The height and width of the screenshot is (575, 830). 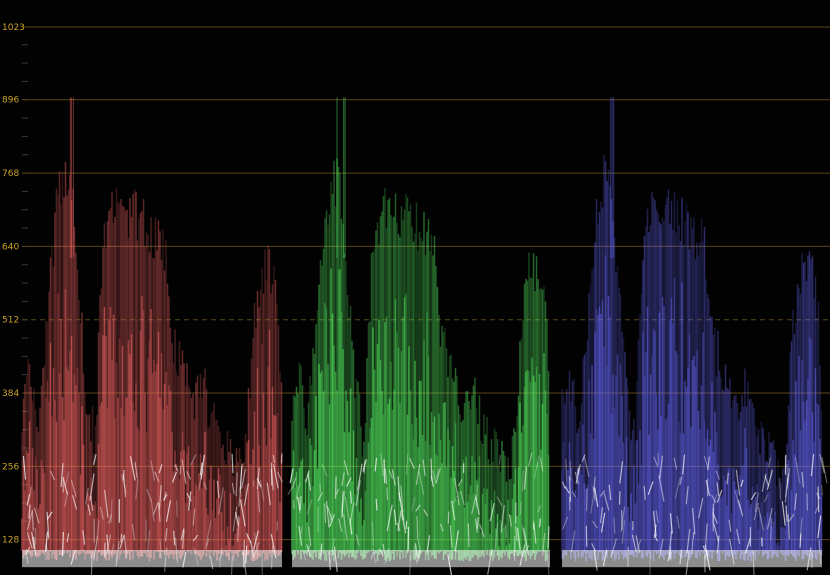 What do you see at coordinates (13, 28) in the screenshot?
I see `tick-label-1023: 1023` at bounding box center [13, 28].